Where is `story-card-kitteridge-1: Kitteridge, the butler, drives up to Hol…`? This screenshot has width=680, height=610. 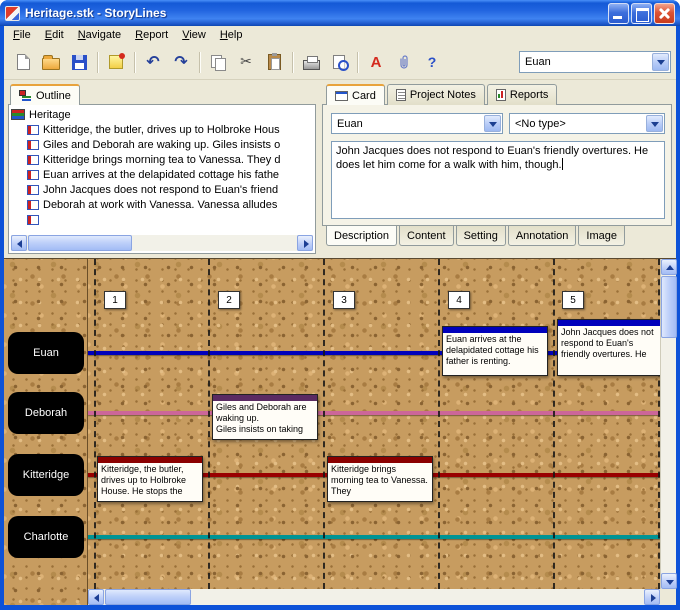
story-card-kitteridge-1: Kitteridge, the butler, drives up to Hol… is located at coordinates (150, 479).